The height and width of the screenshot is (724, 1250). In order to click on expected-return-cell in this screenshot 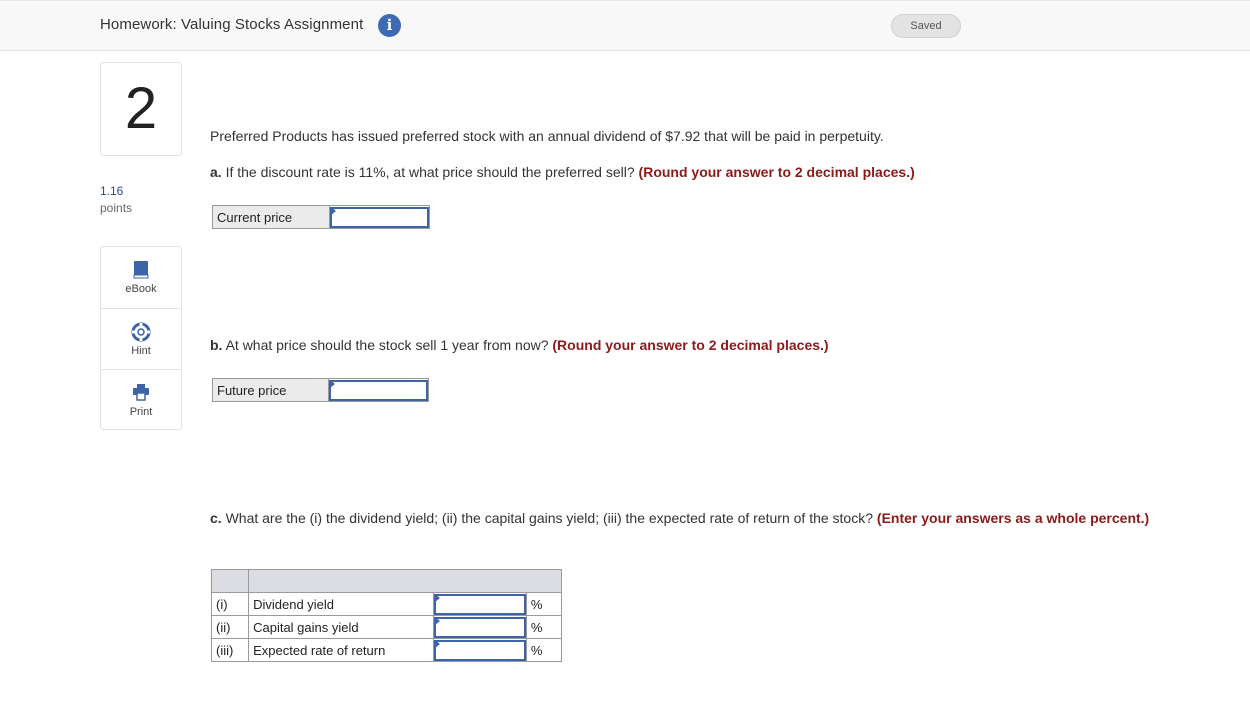, I will do `click(479, 650)`.